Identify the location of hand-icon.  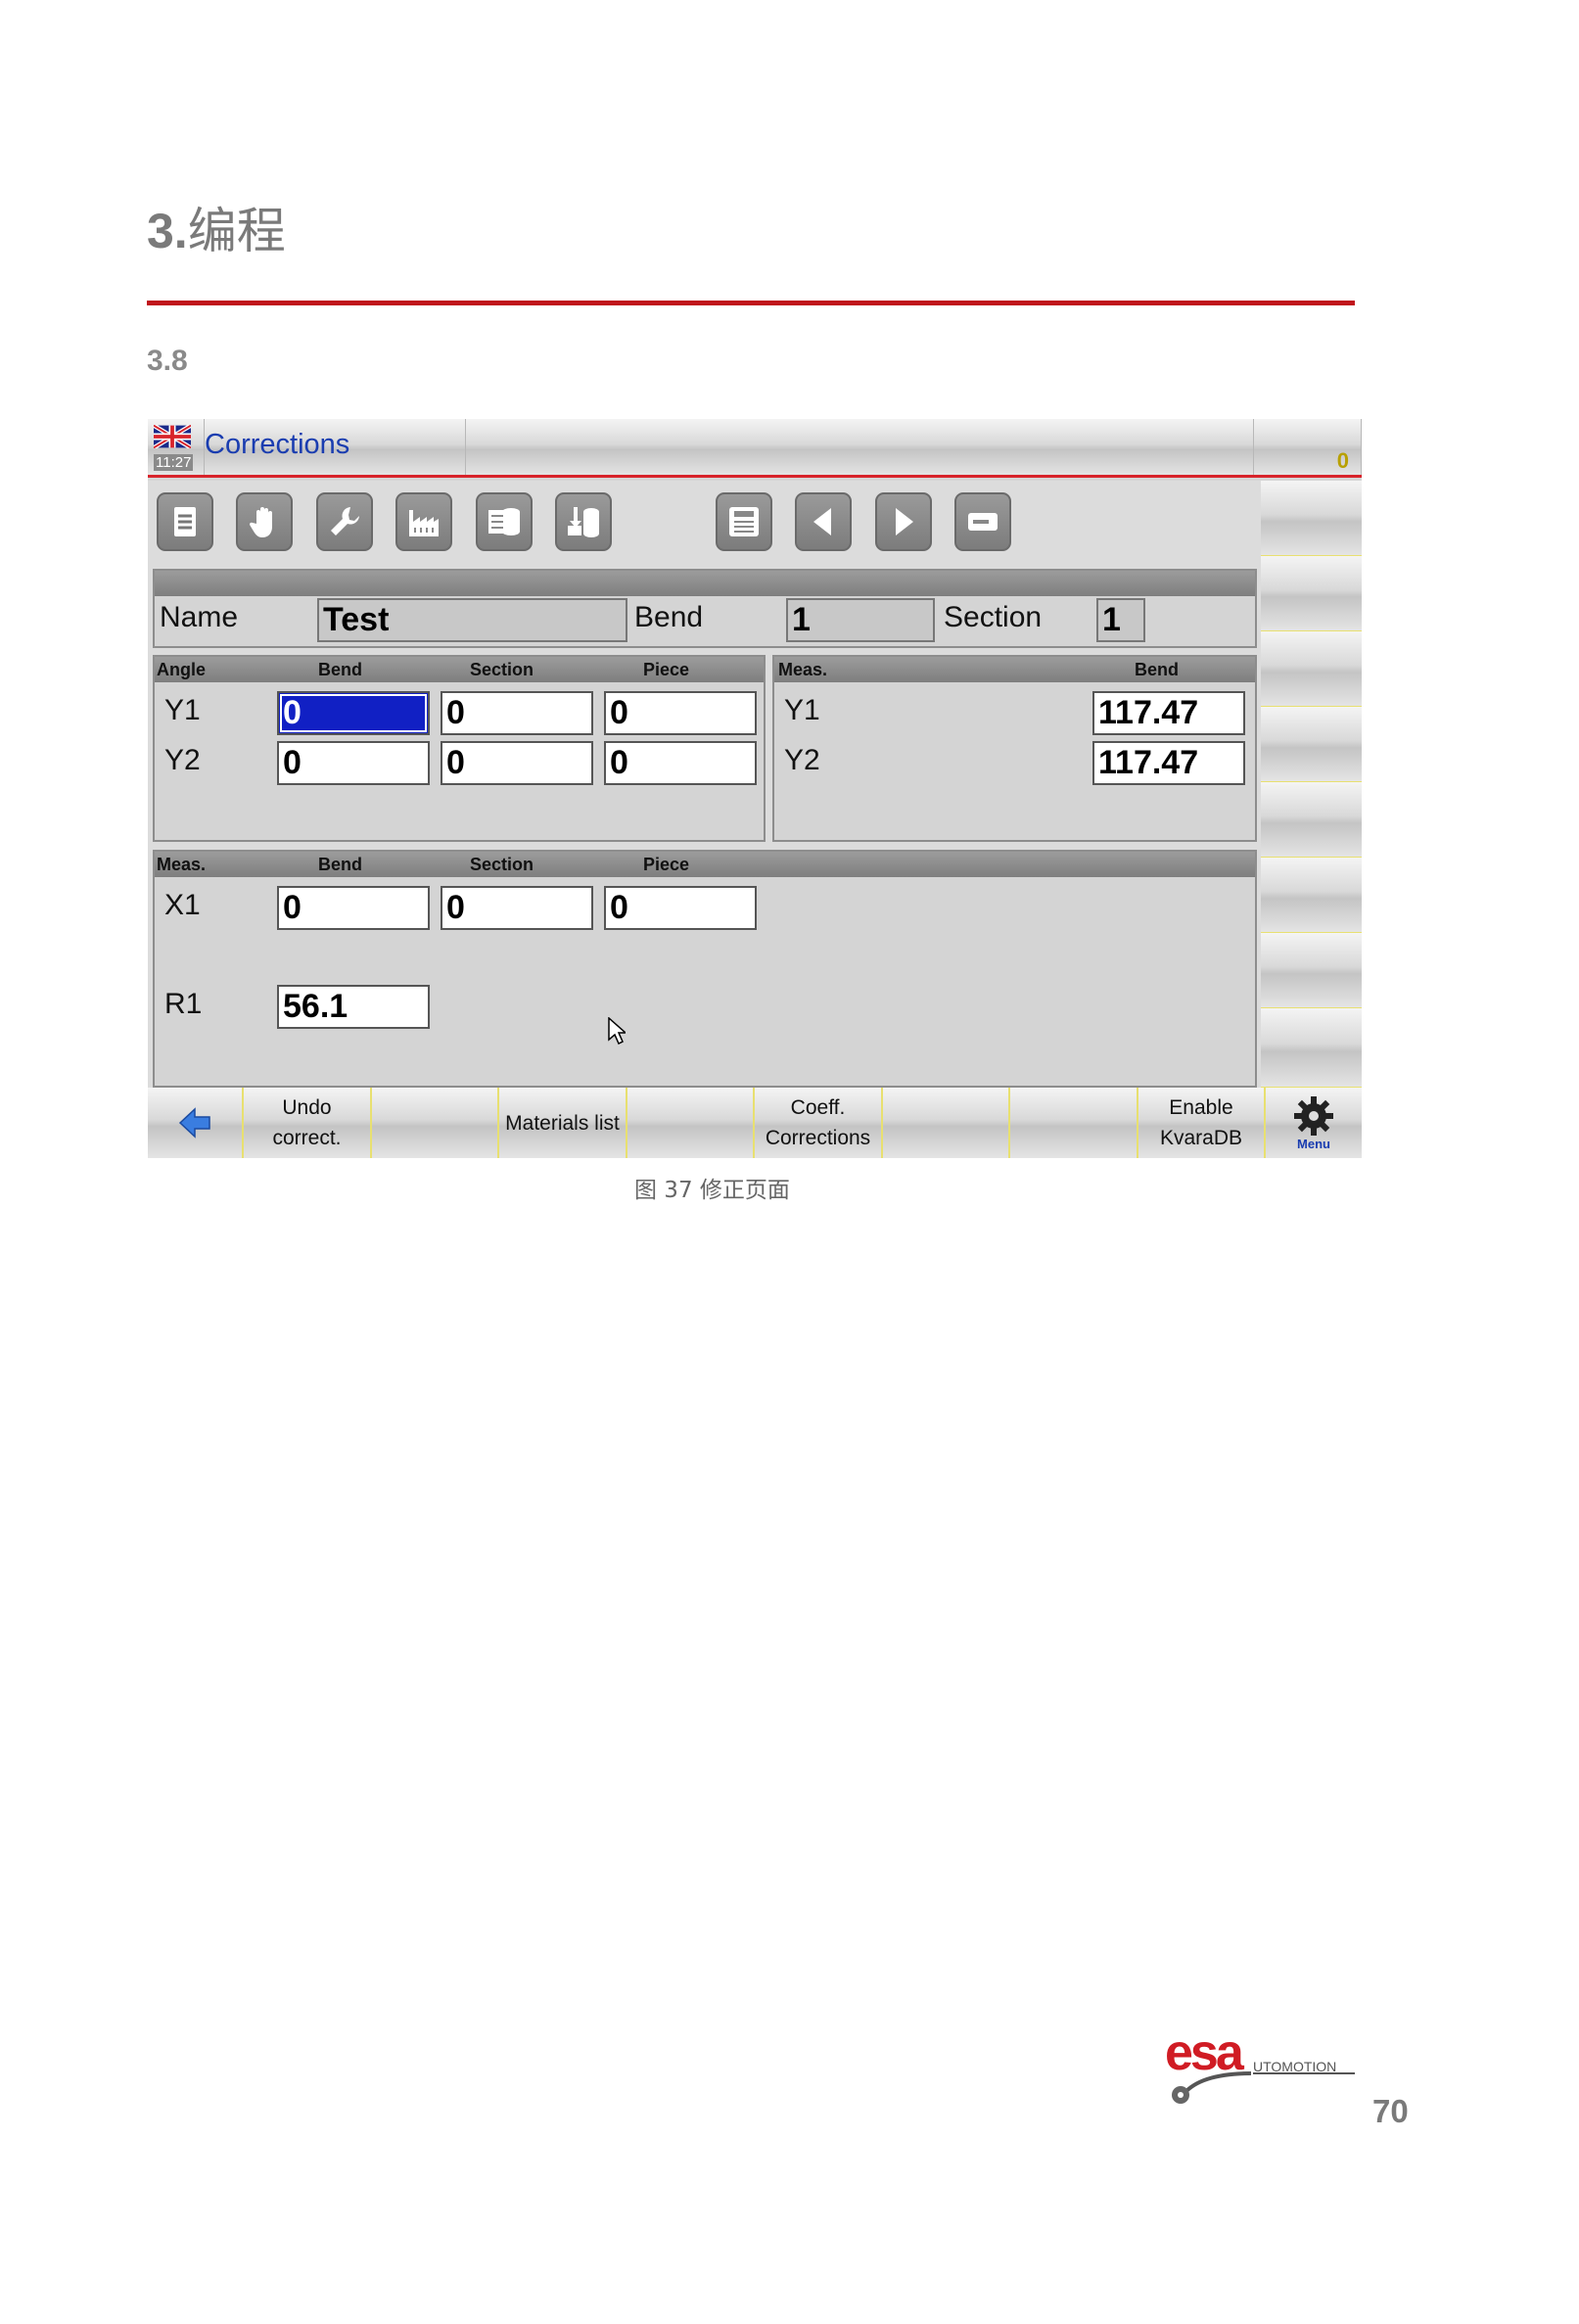
(264, 521).